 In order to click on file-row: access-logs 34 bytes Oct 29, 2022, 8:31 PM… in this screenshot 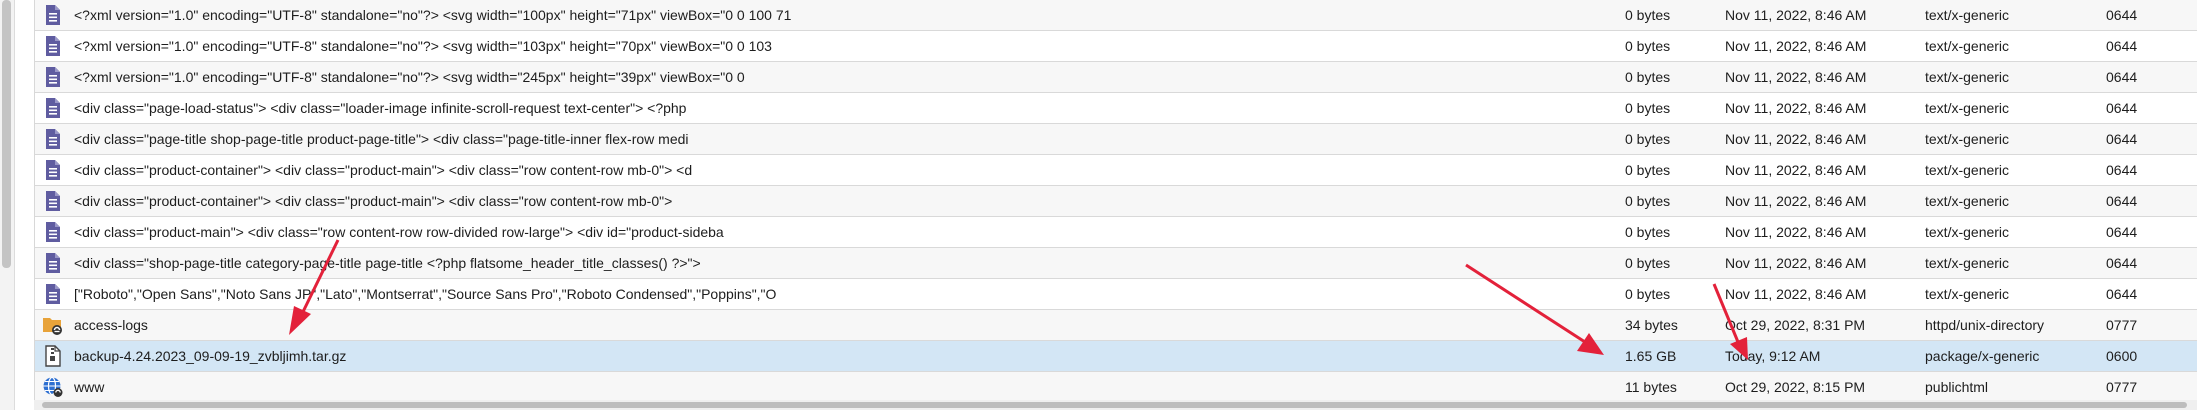, I will do `click(1116, 325)`.